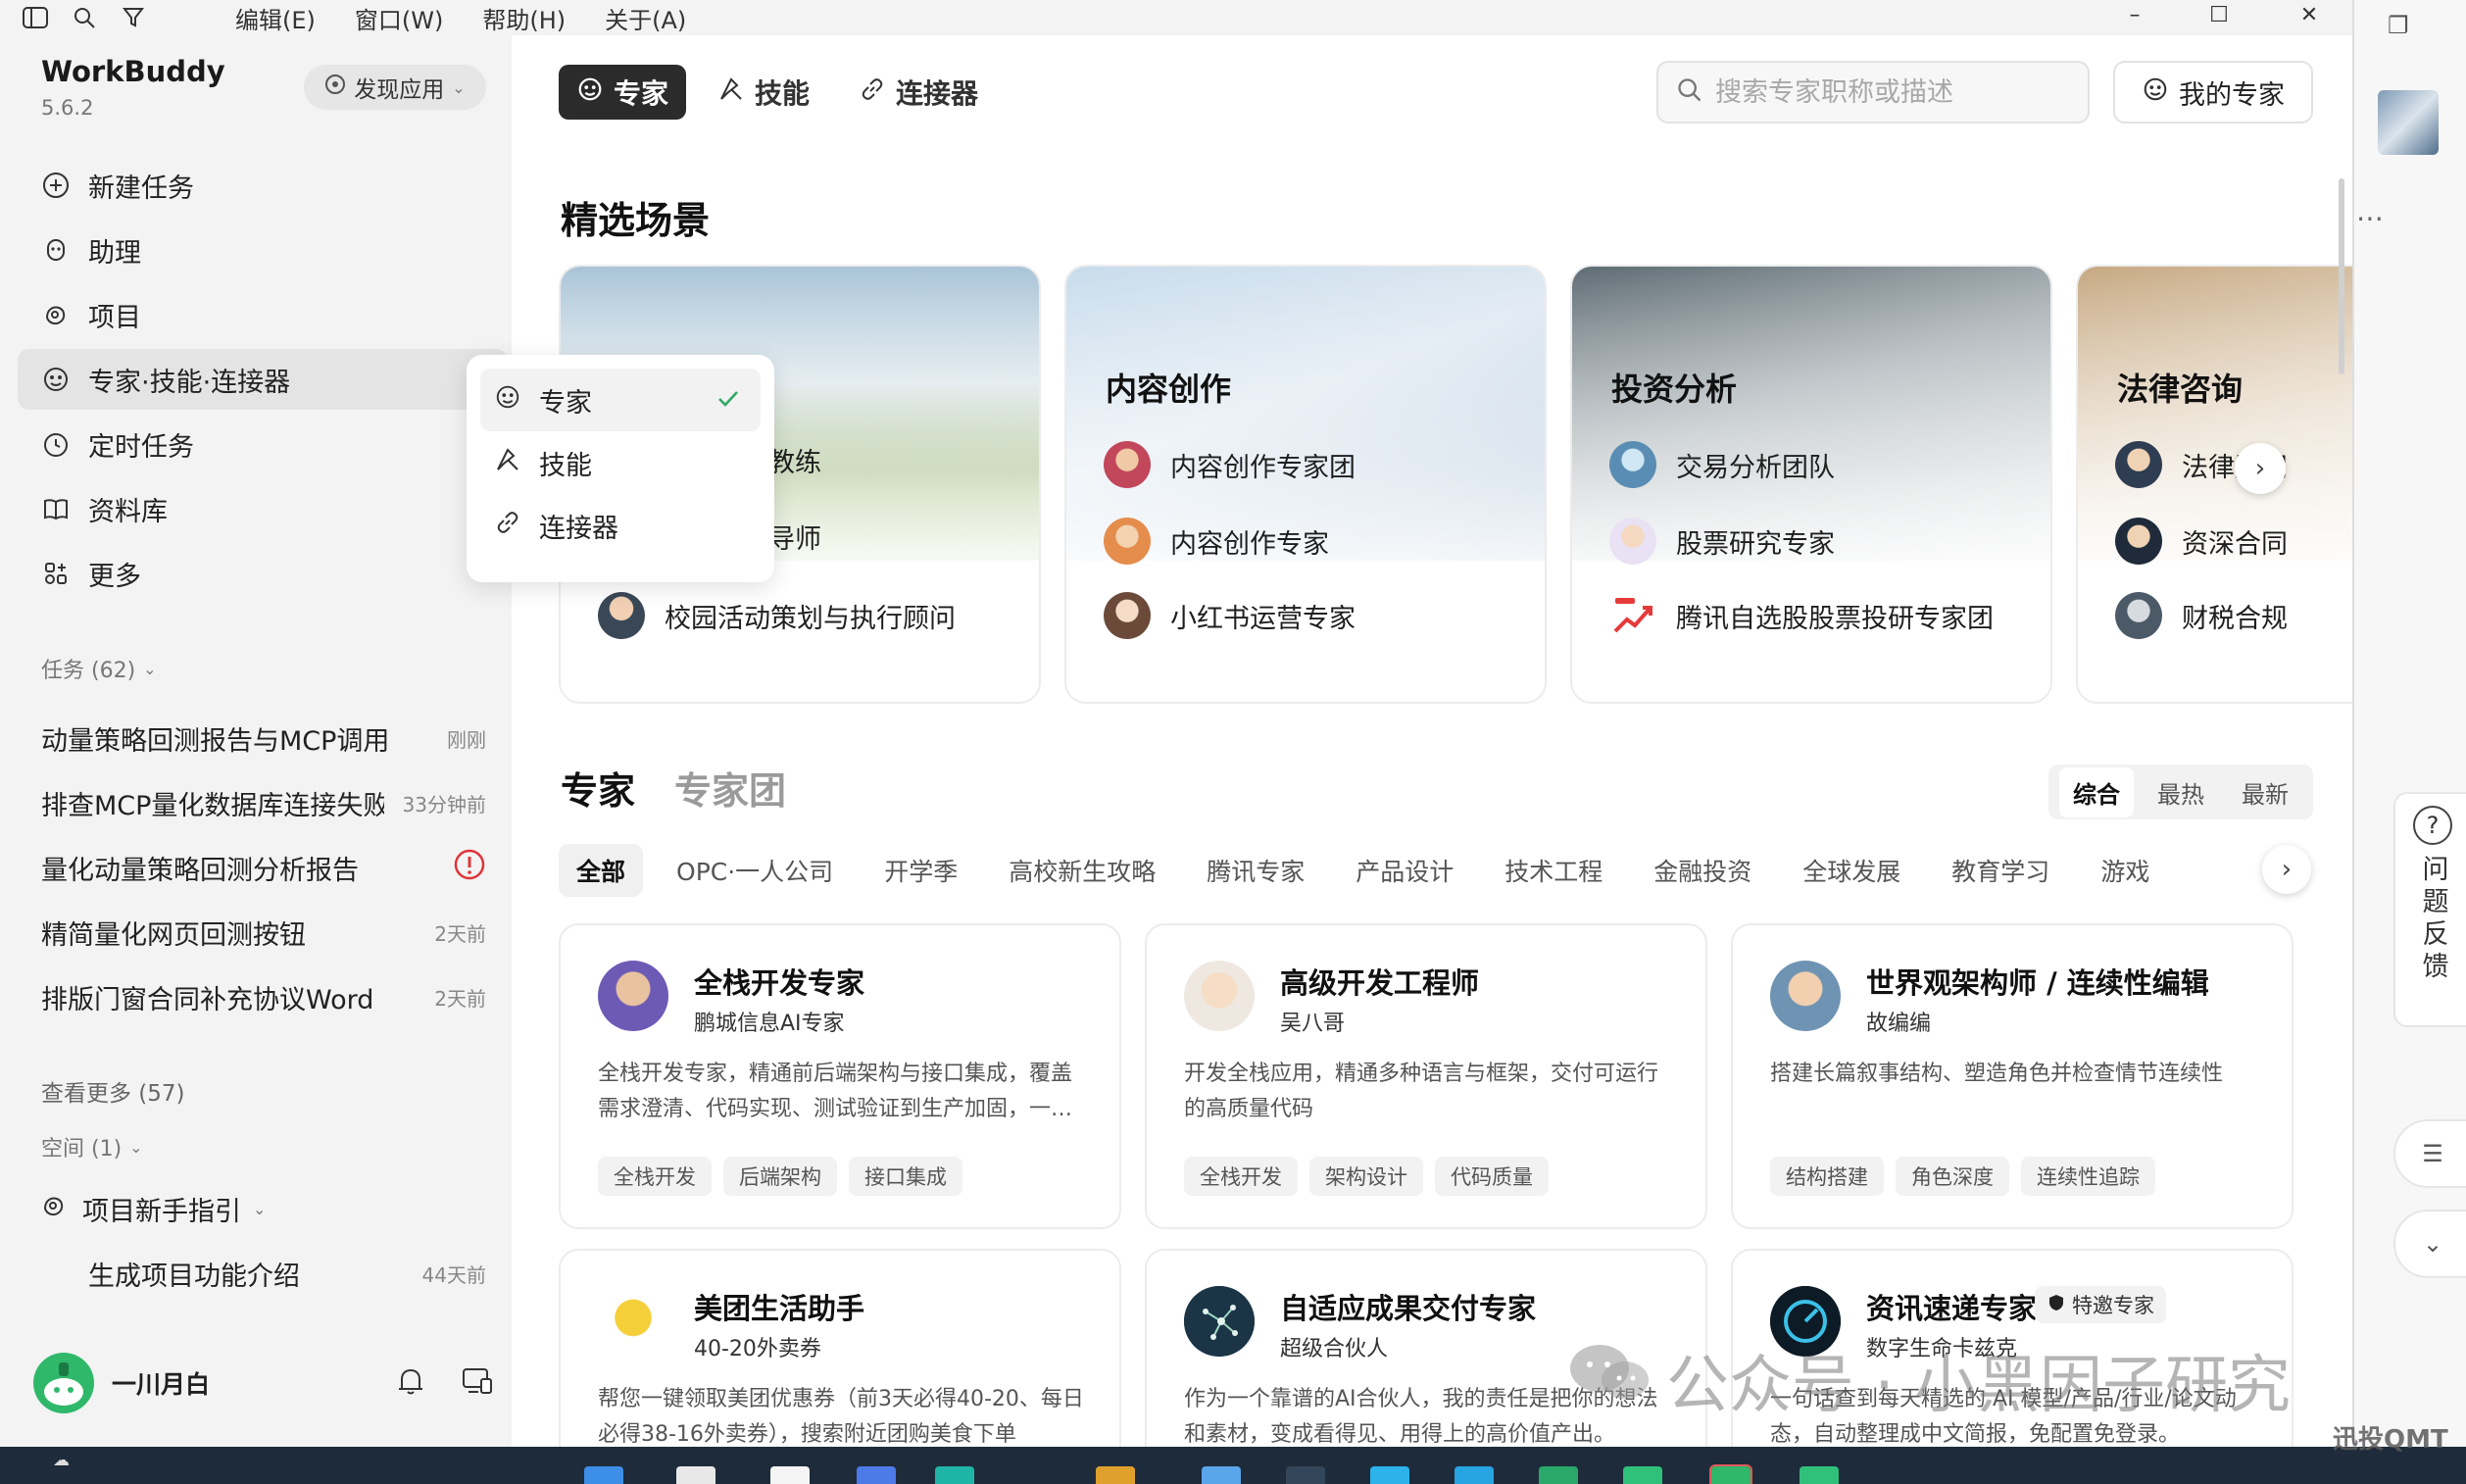 This screenshot has width=2466, height=1484. Describe the element at coordinates (603, 1475) in the screenshot. I see `start-icon` at that location.